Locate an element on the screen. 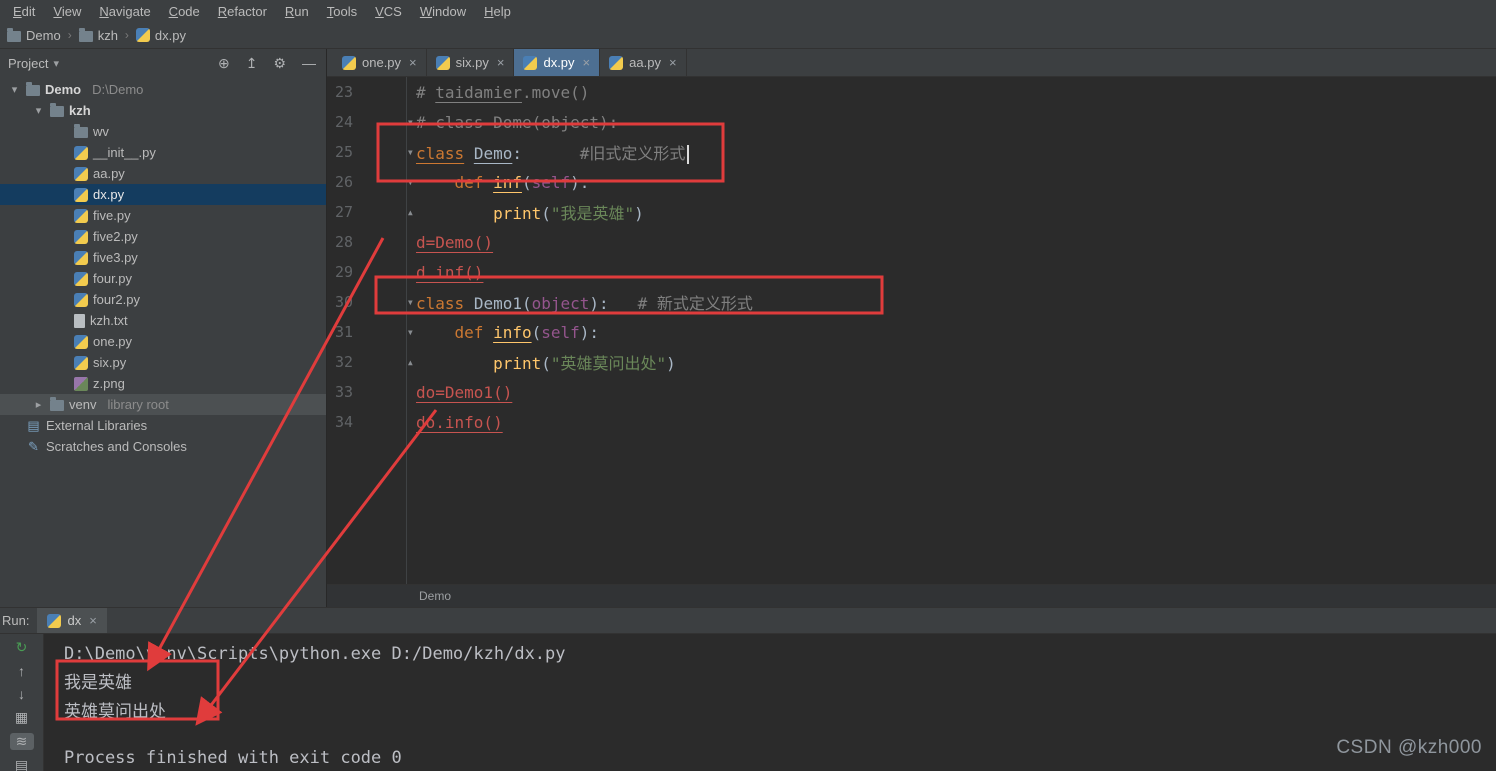 The height and width of the screenshot is (771, 1496). tree-item-one-py: one.py is located at coordinates (163, 341).